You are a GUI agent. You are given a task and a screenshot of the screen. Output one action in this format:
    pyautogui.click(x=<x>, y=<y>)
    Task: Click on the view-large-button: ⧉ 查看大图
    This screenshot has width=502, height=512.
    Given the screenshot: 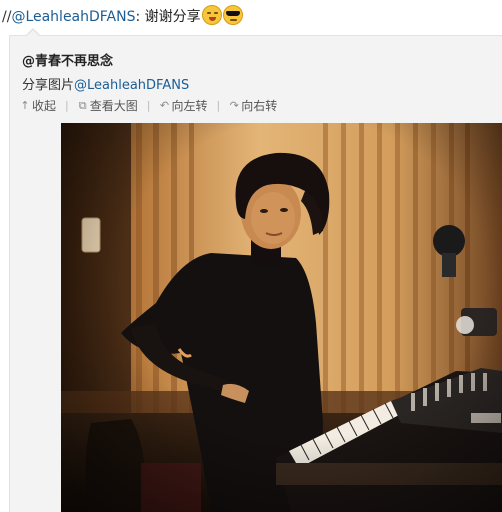 What is the action you would take?
    pyautogui.click(x=108, y=105)
    